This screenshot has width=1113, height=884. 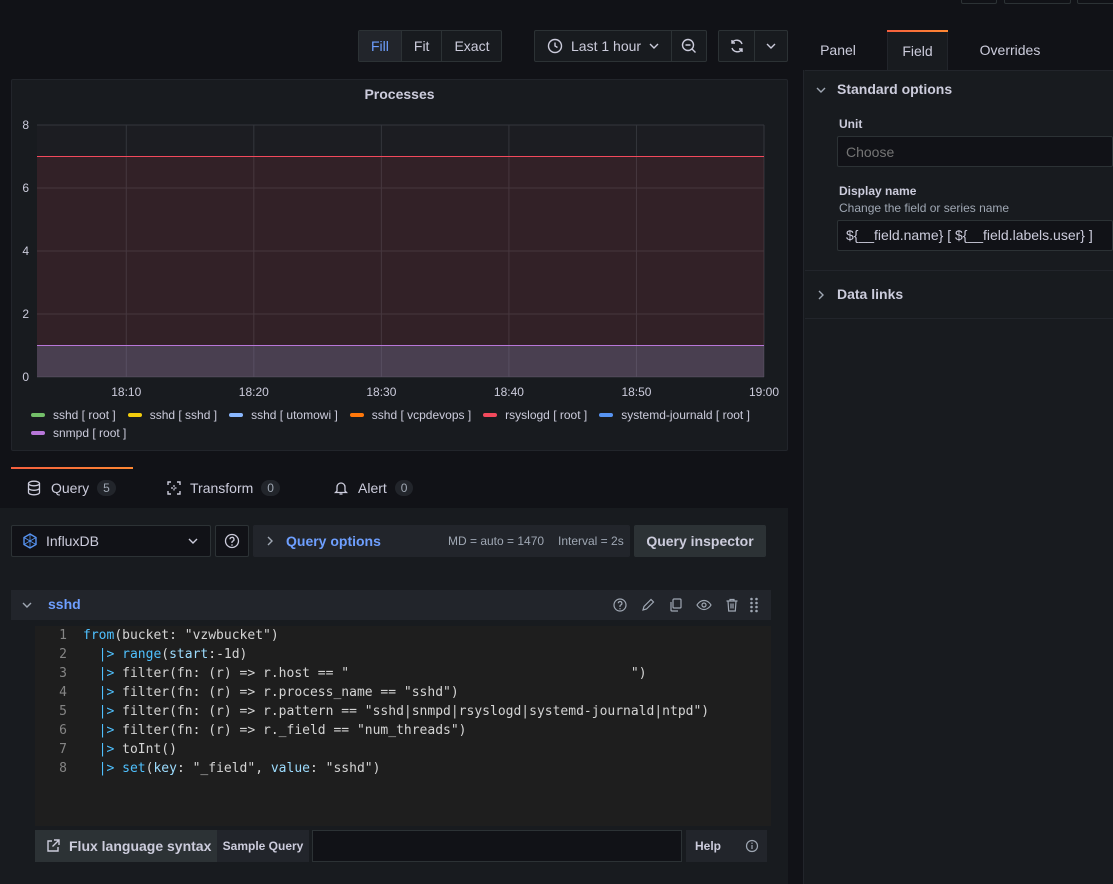 I want to click on code-line: 8 |> set(key: "_field", value: "sshd"), so click(x=207, y=768).